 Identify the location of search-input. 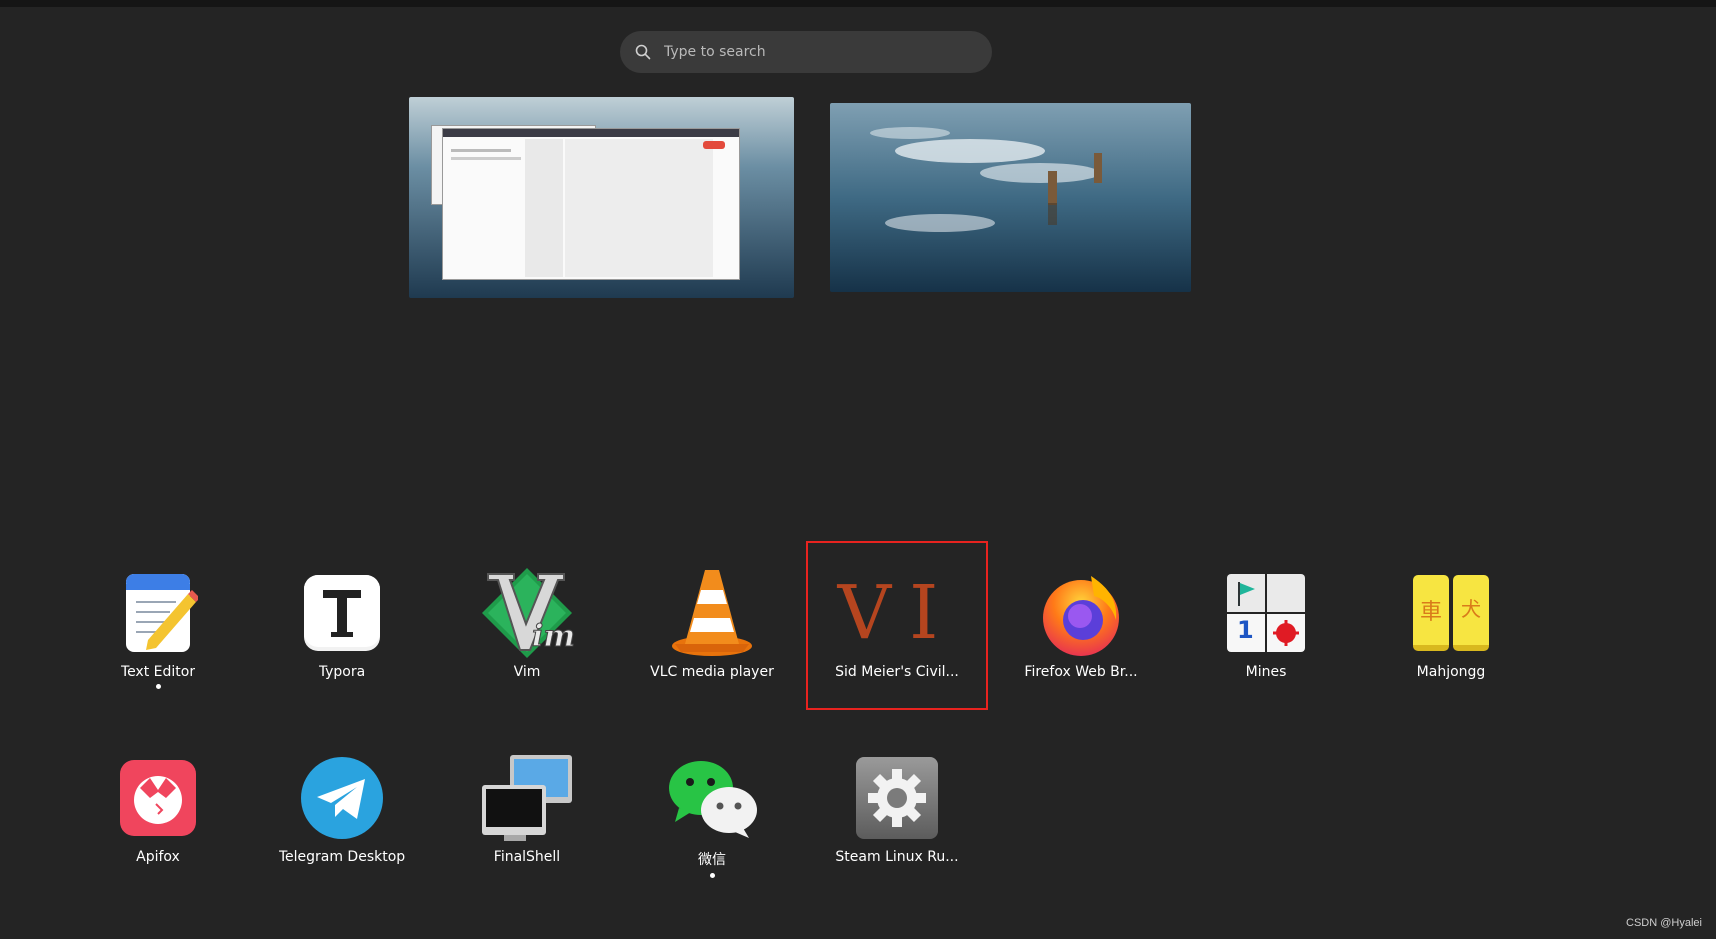
(824, 52).